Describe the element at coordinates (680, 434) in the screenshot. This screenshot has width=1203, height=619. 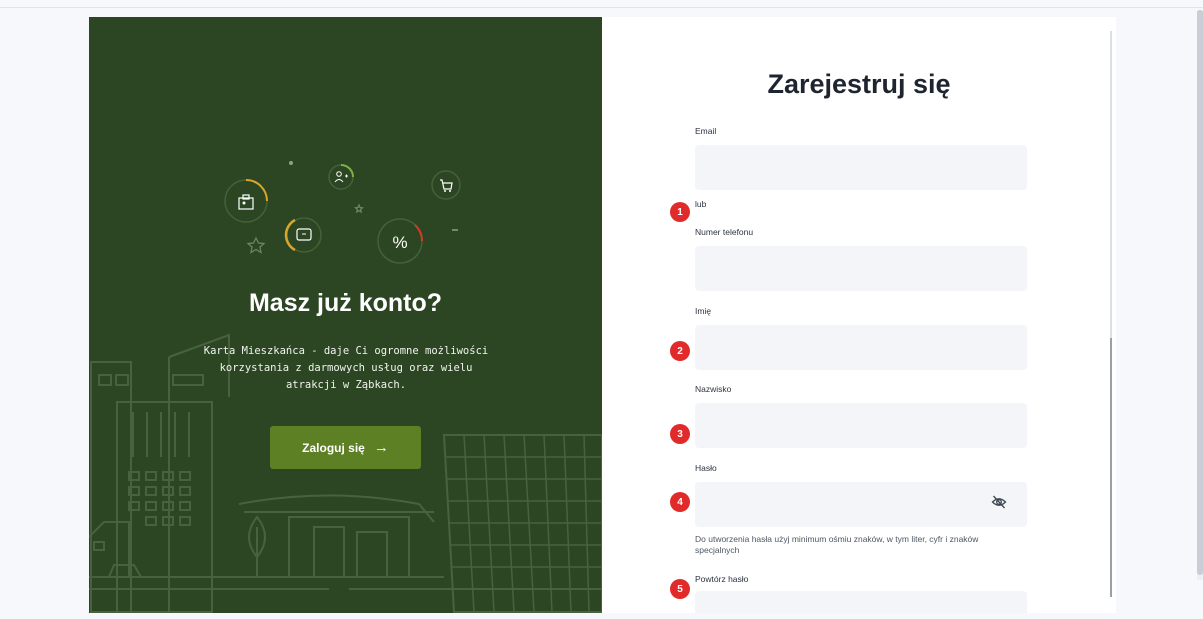
I see `annotation-marker-3: 3` at that location.